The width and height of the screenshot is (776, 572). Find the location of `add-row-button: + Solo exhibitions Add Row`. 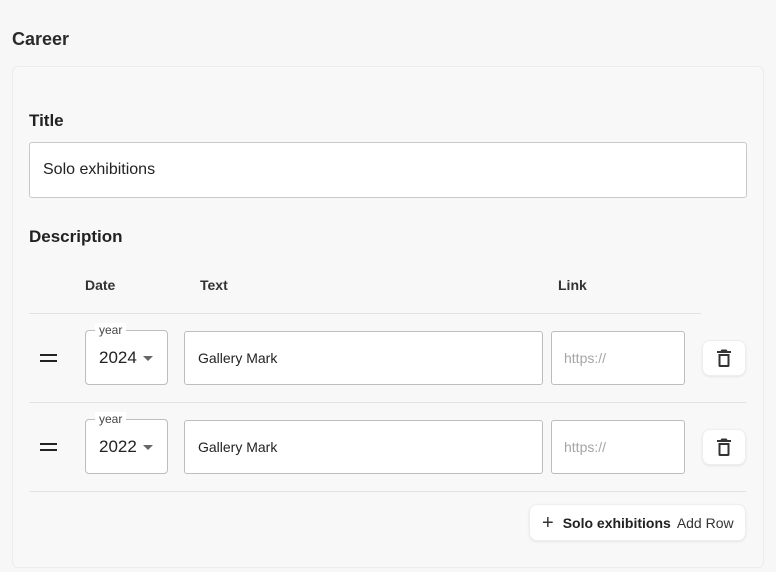

add-row-button: + Solo exhibitions Add Row is located at coordinates (637, 522).